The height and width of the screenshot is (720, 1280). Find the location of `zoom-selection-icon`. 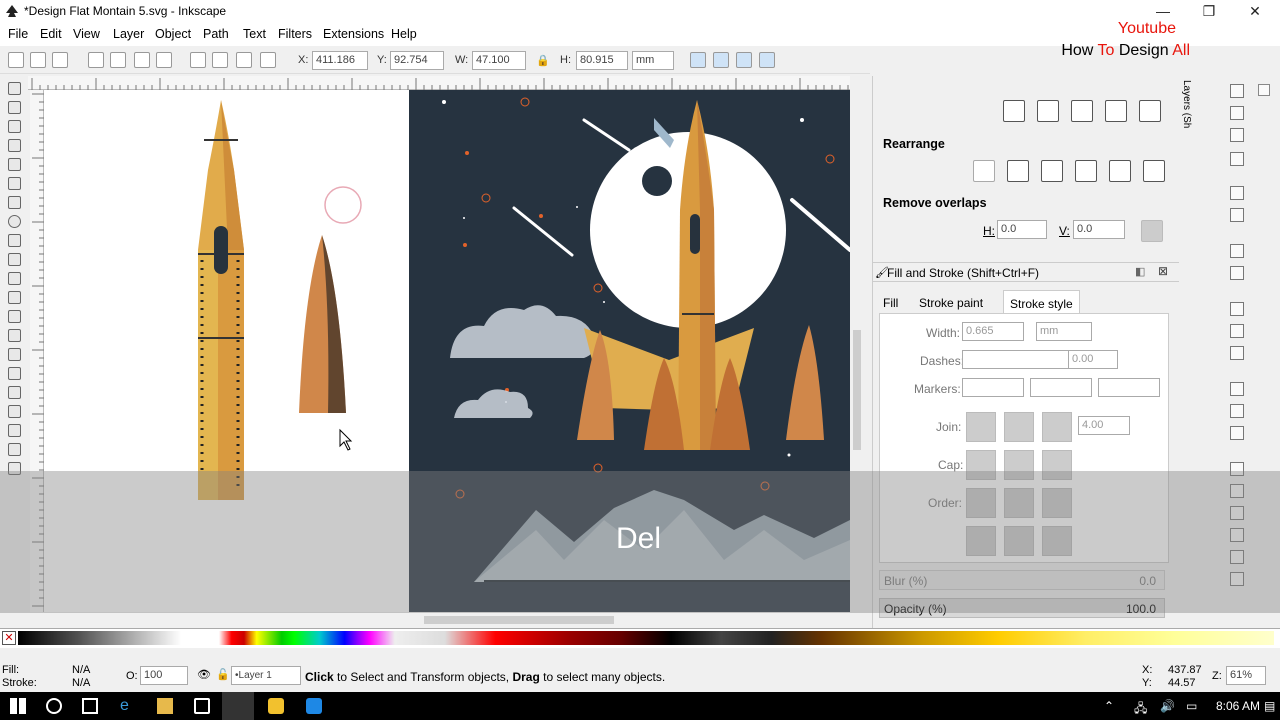

zoom-selection-icon is located at coordinates (1237, 389).